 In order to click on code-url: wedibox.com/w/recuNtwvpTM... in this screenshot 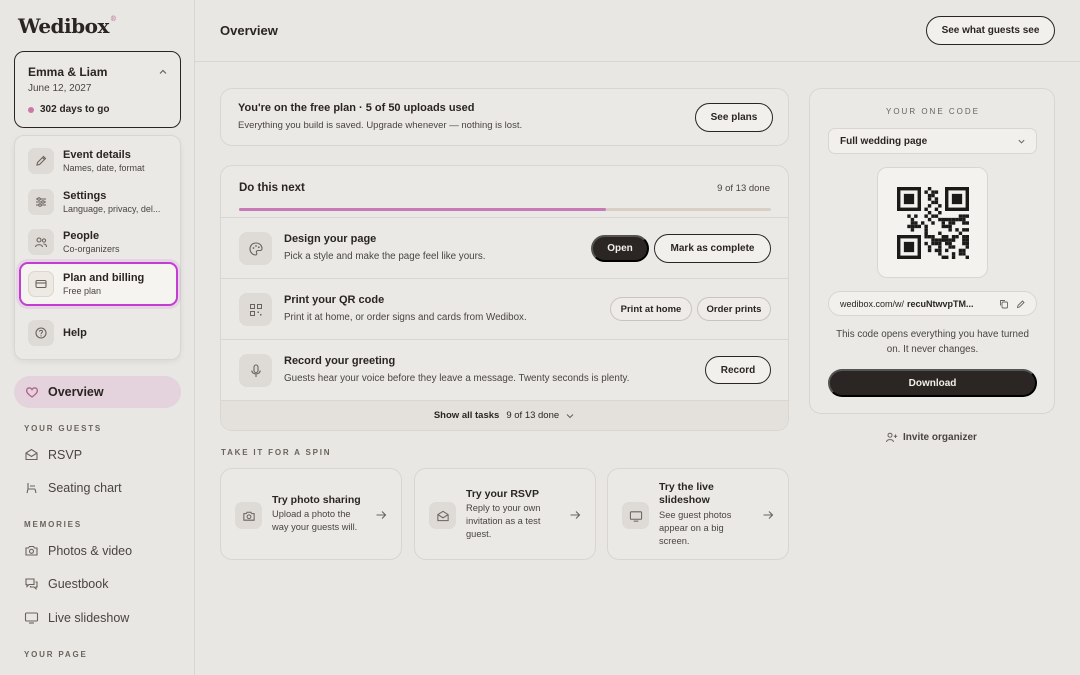, I will do `click(932, 303)`.